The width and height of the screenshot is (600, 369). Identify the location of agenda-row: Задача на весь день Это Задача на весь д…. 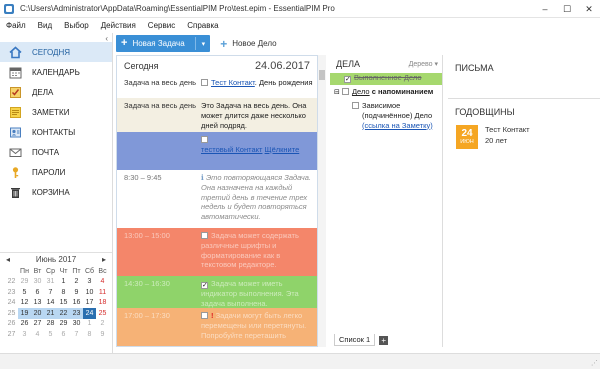
(217, 115).